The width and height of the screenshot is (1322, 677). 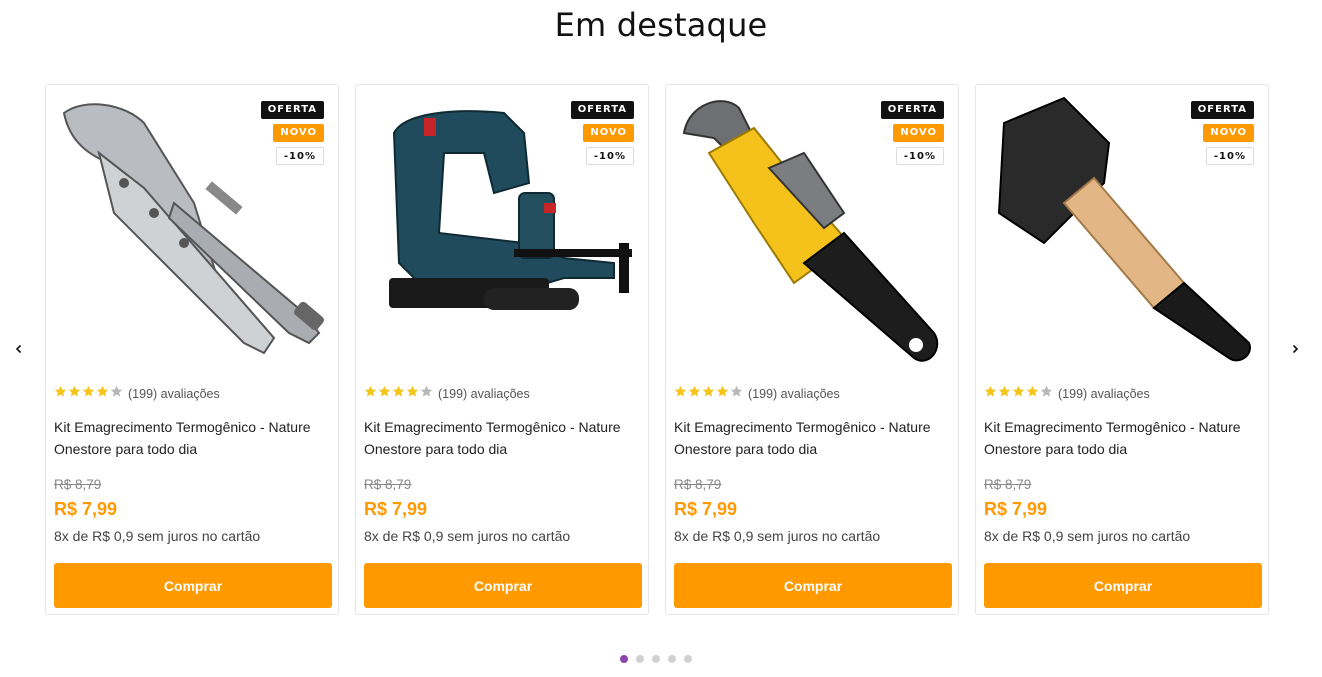 I want to click on carousel-prev-button, so click(x=19, y=349).